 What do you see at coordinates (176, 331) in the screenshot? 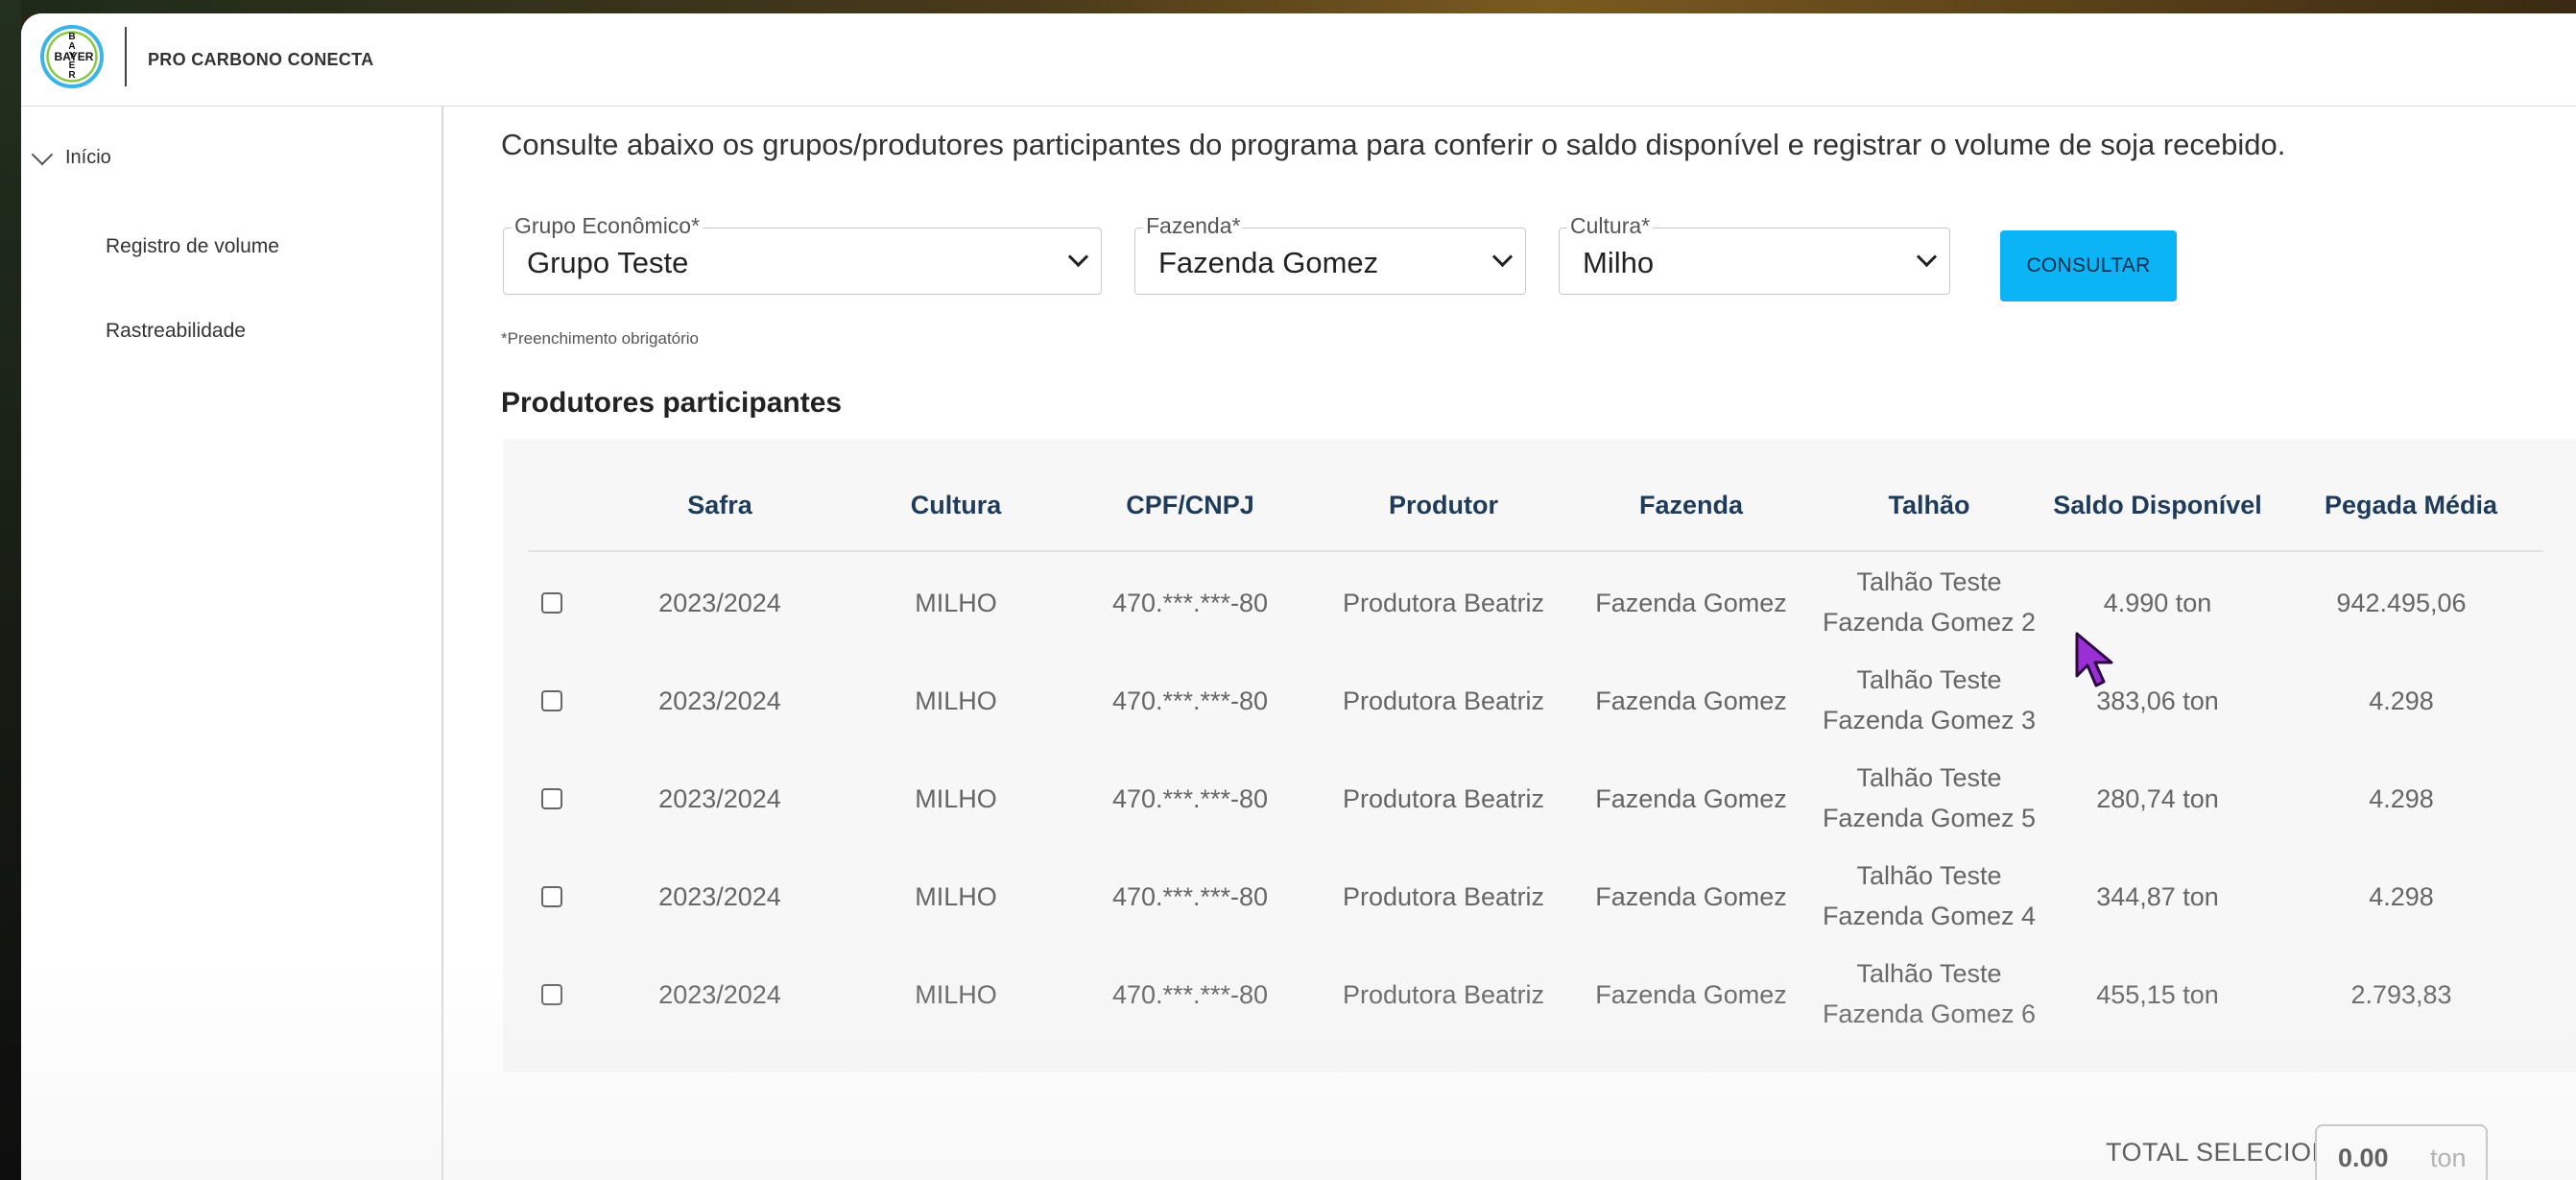
I see `sidebar-item-rastreabilidade: Rastreabilidade` at bounding box center [176, 331].